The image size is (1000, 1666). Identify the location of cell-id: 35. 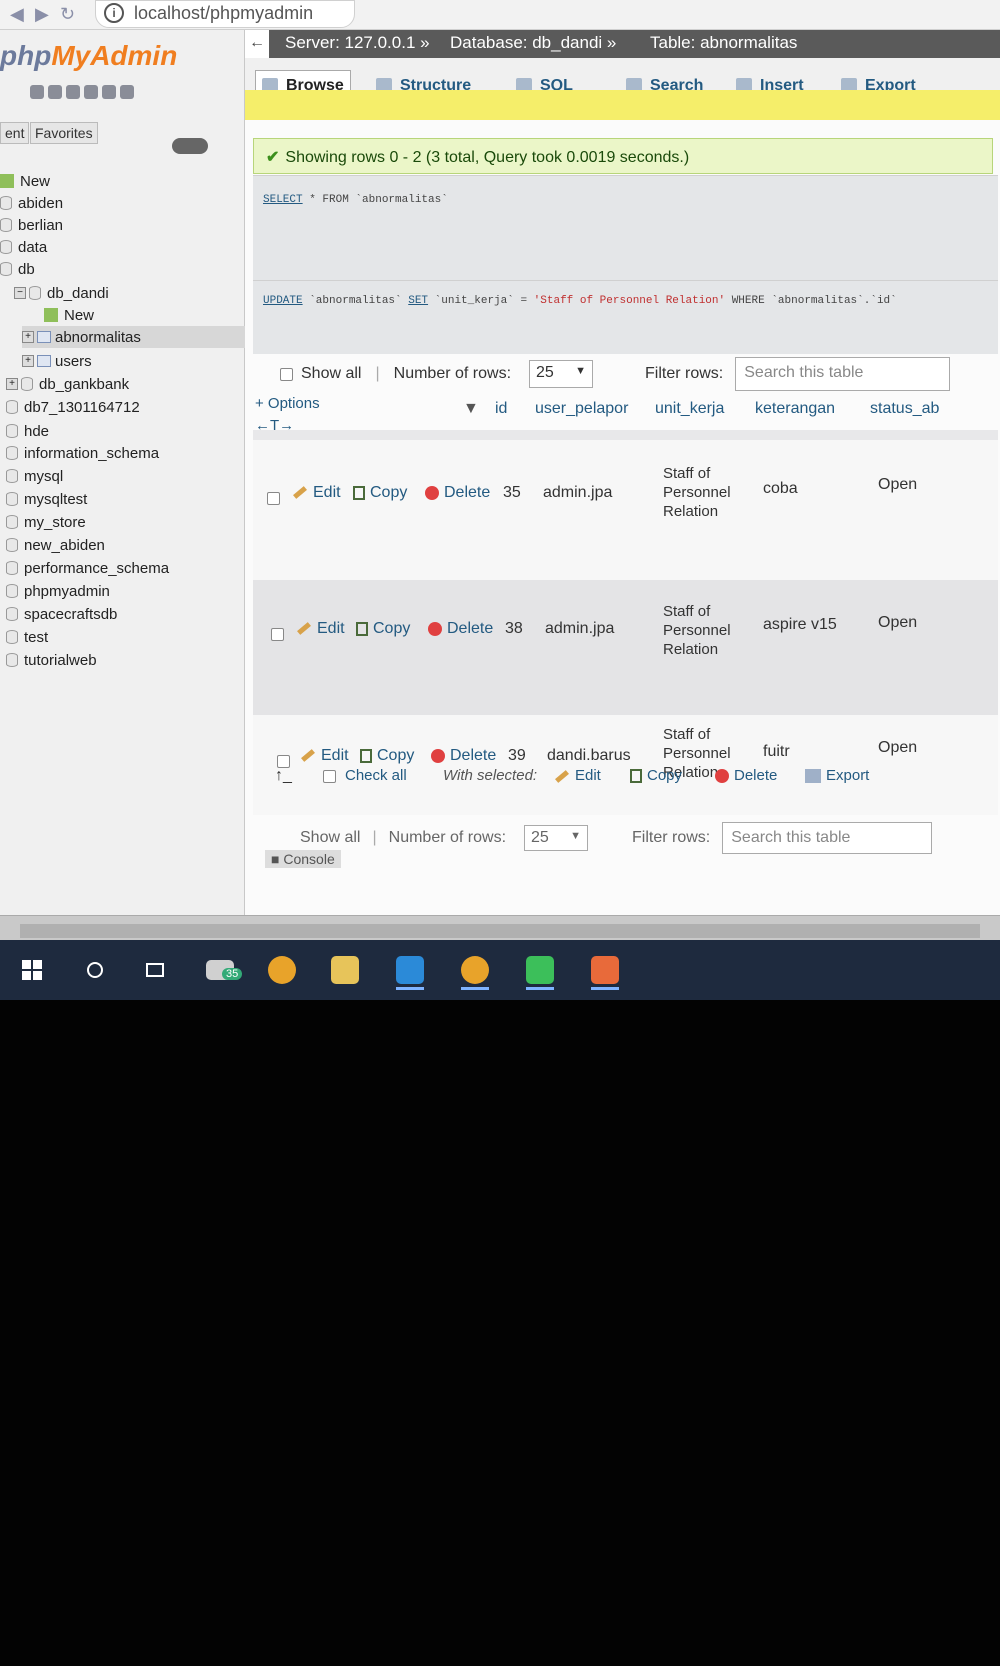
(512, 493).